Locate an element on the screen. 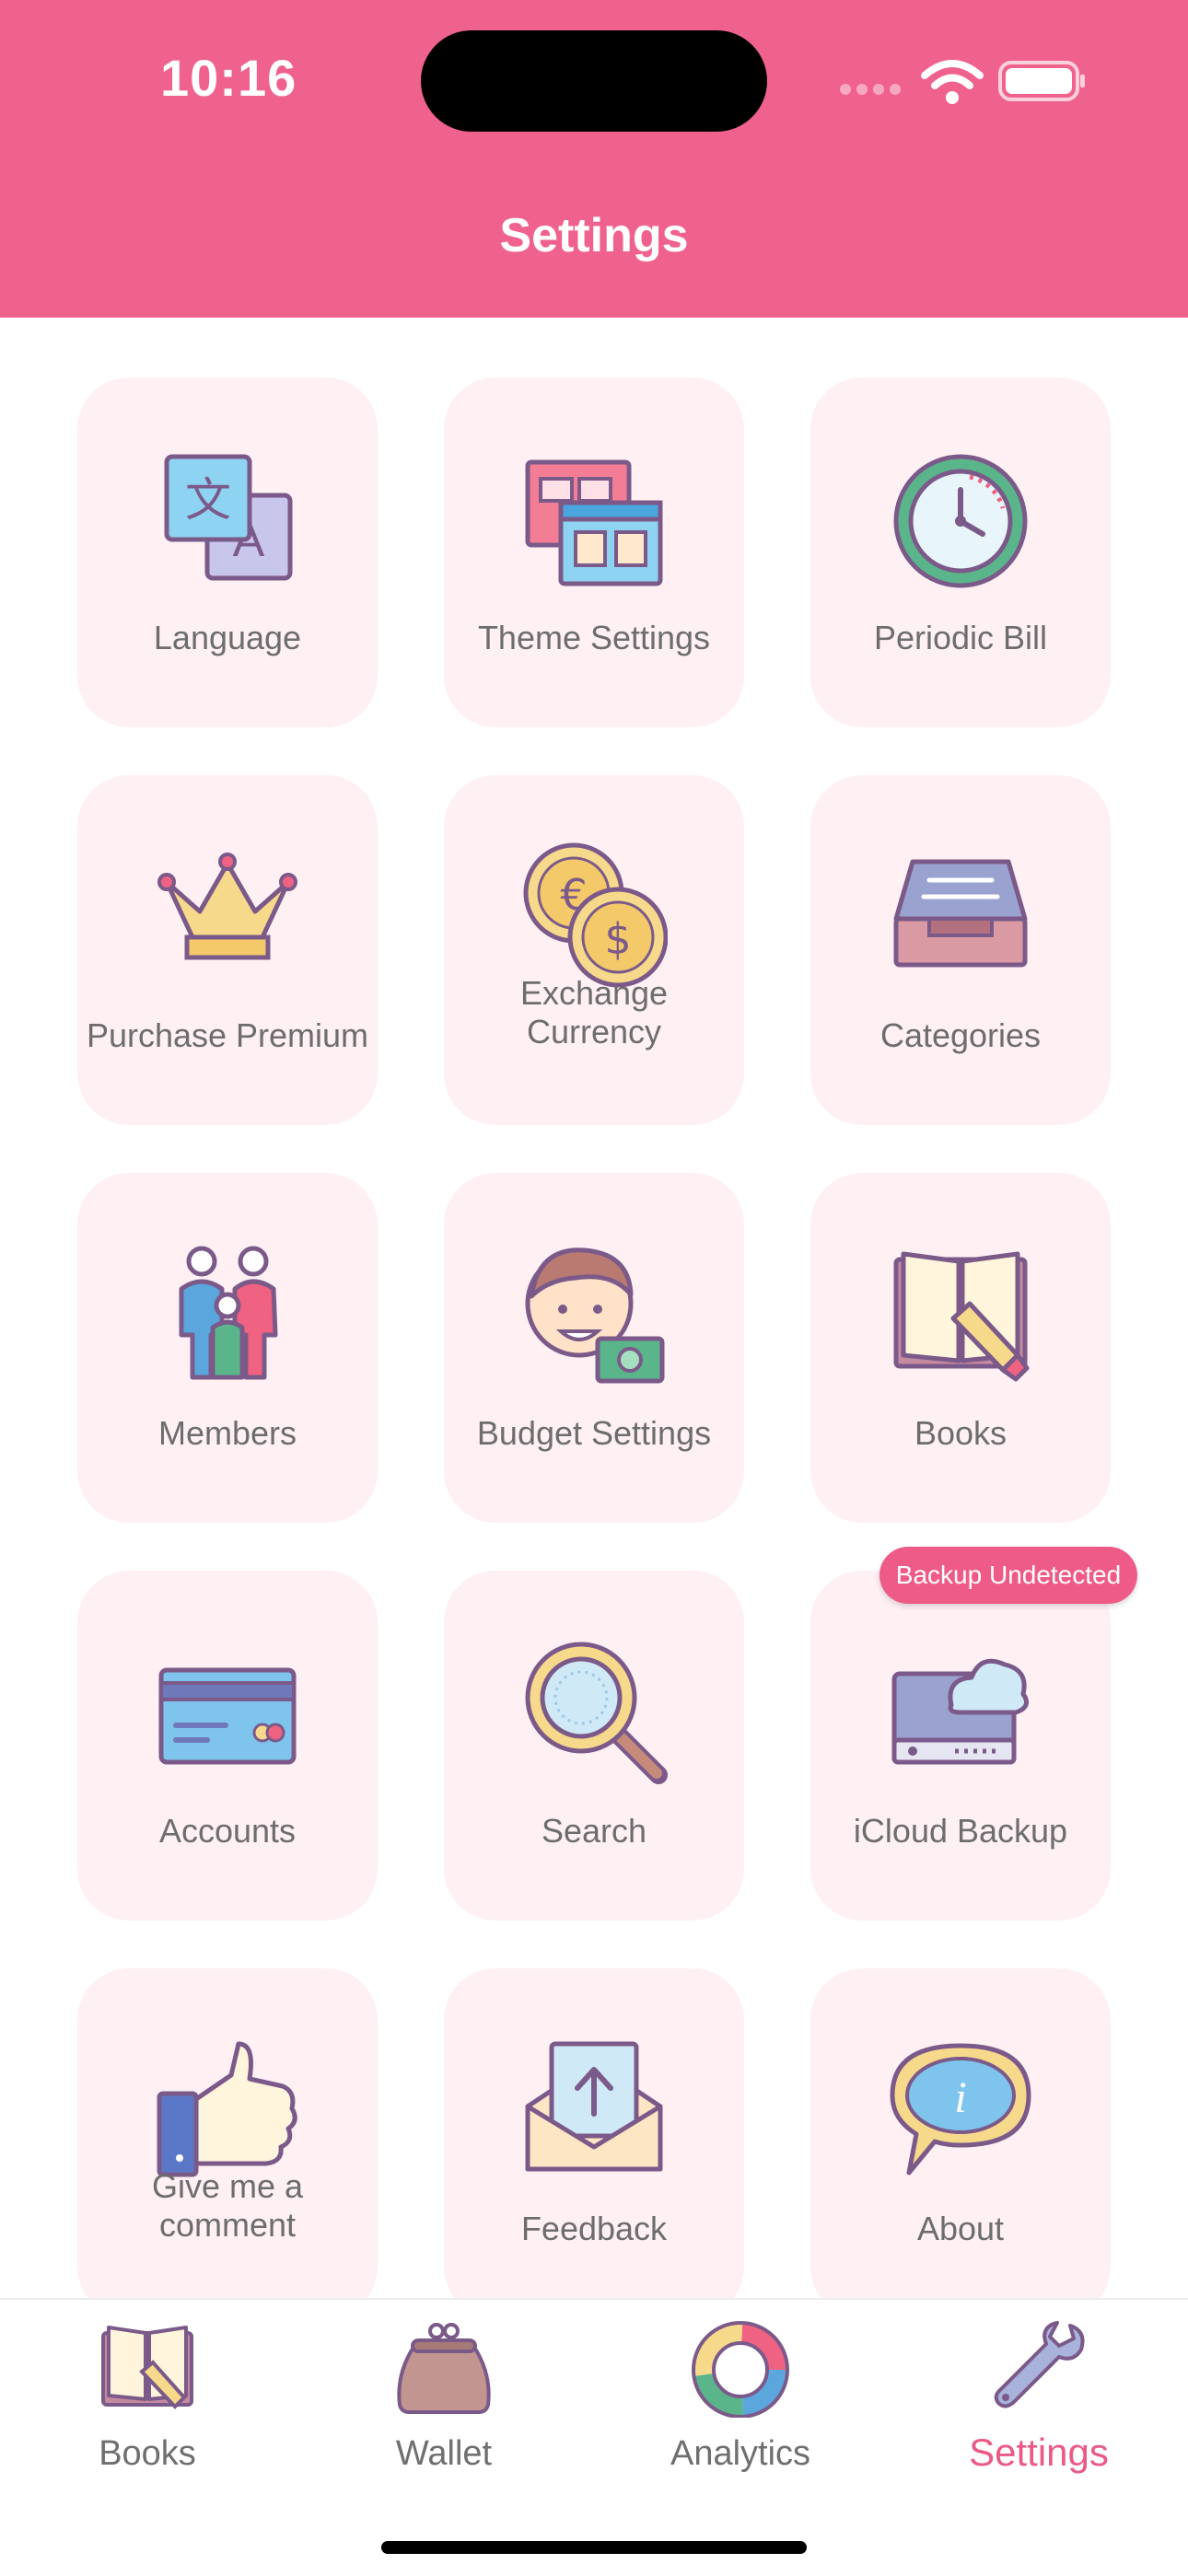  tile-label: Exchange Currency is located at coordinates (594, 1012).